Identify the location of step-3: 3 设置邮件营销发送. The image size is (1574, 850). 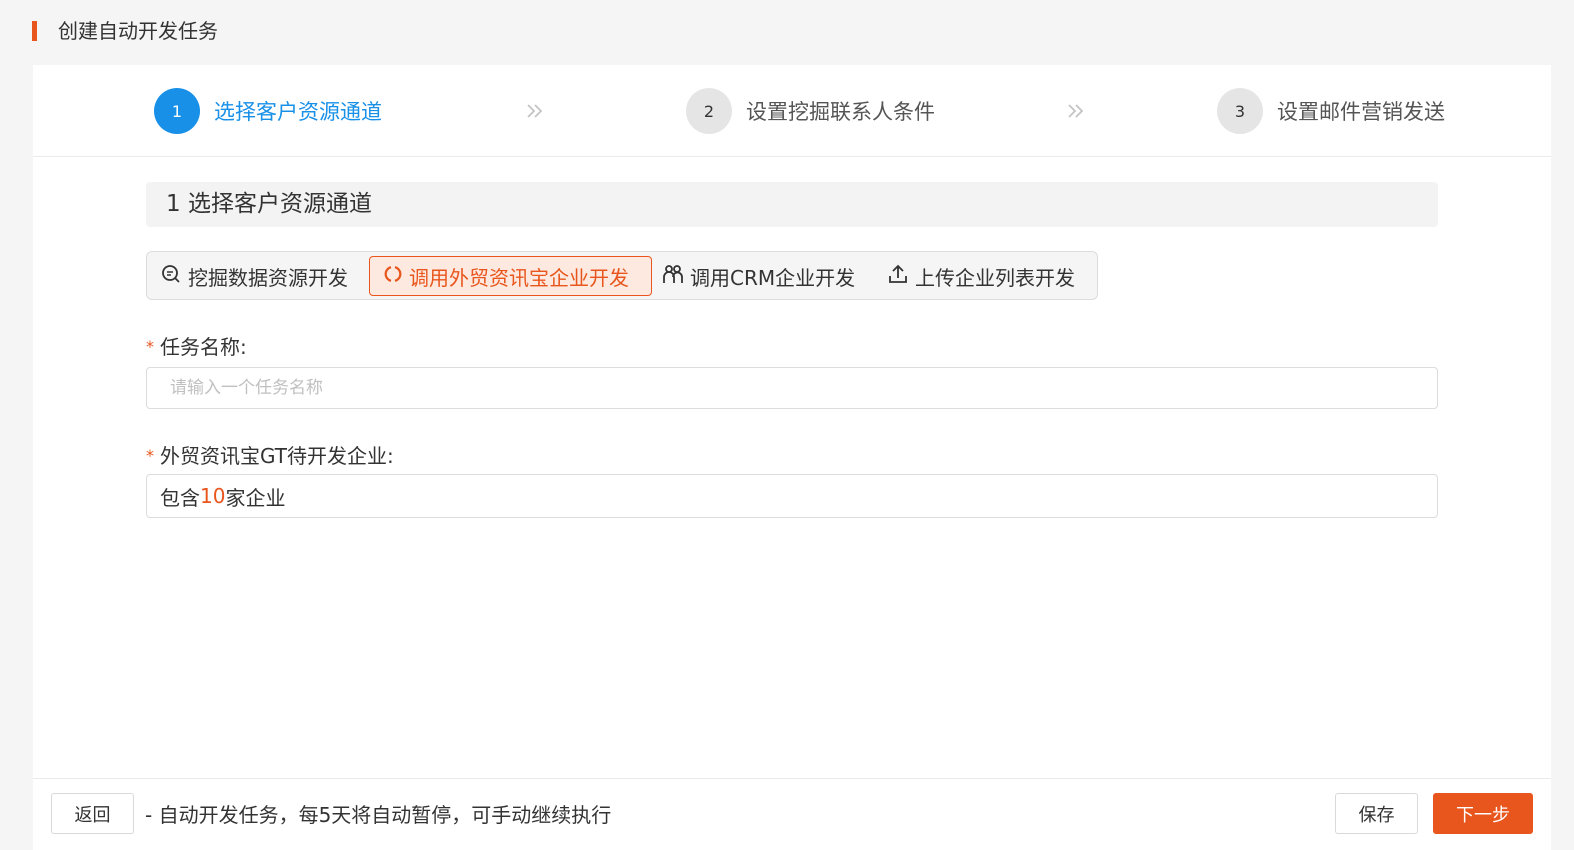
(1331, 111).